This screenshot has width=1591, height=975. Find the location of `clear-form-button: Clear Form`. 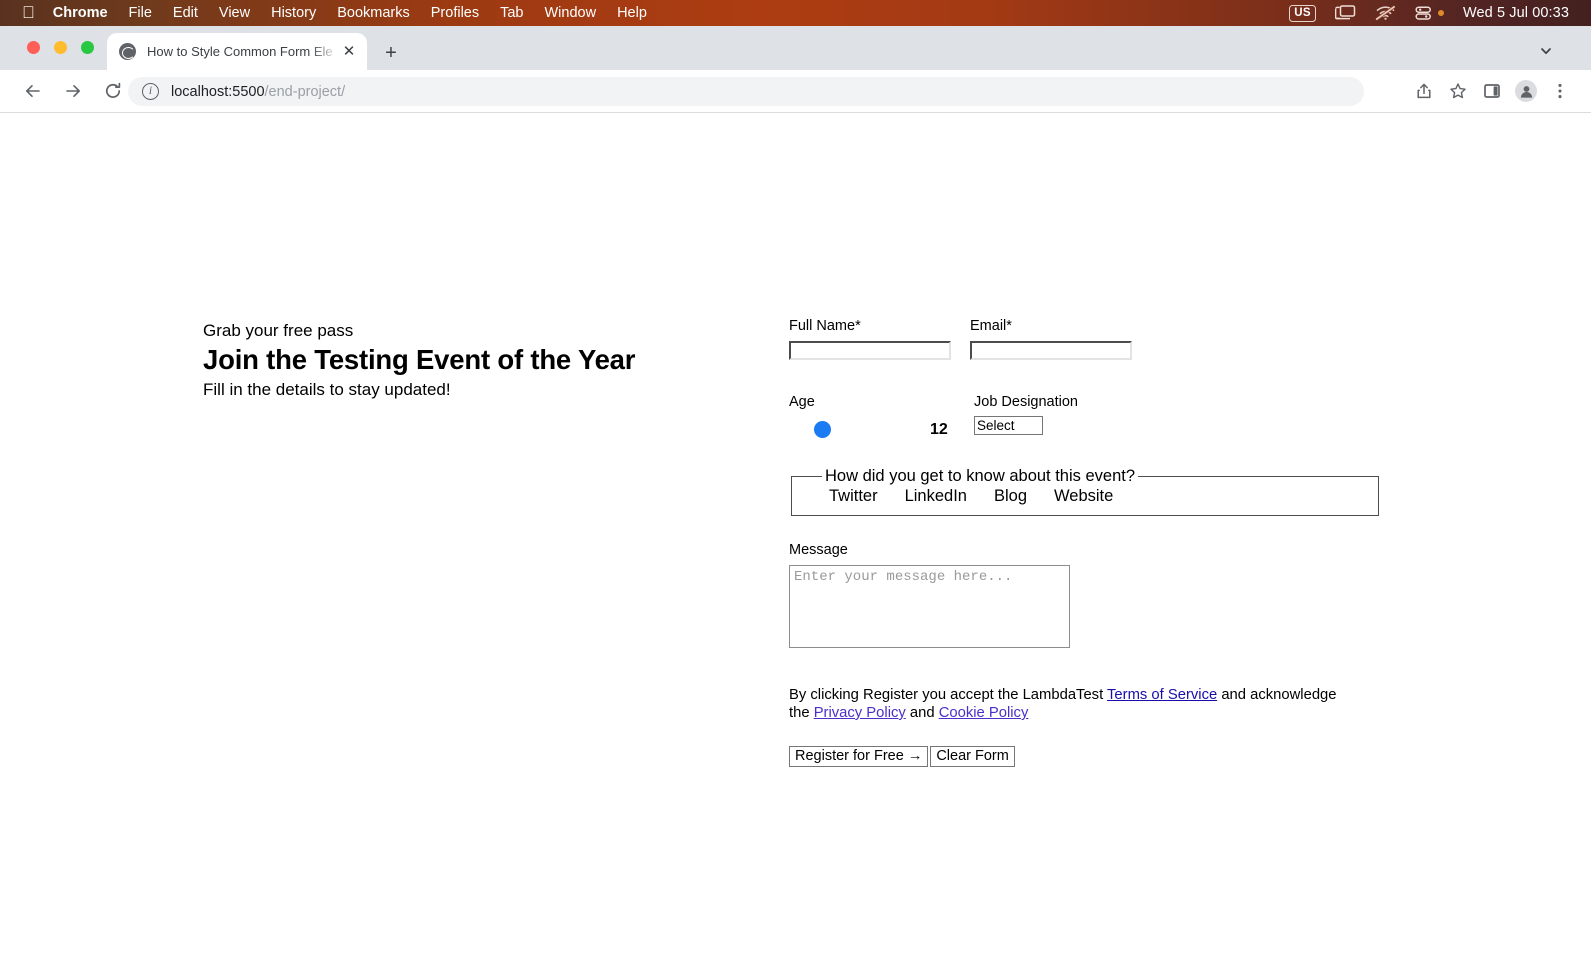

clear-form-button: Clear Form is located at coordinates (972, 756).